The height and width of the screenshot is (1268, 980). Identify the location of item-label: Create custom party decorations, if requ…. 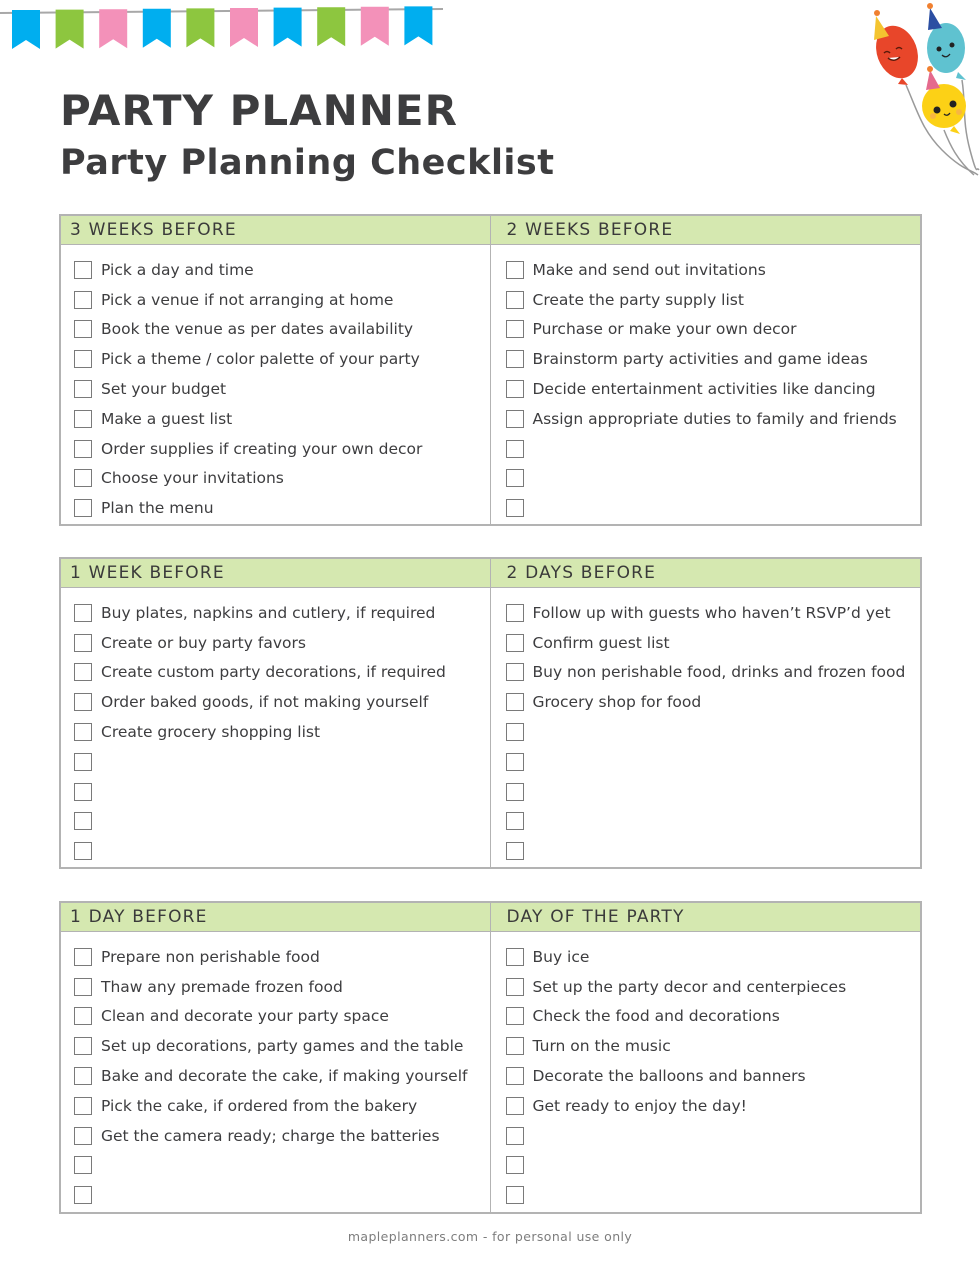
(273, 672).